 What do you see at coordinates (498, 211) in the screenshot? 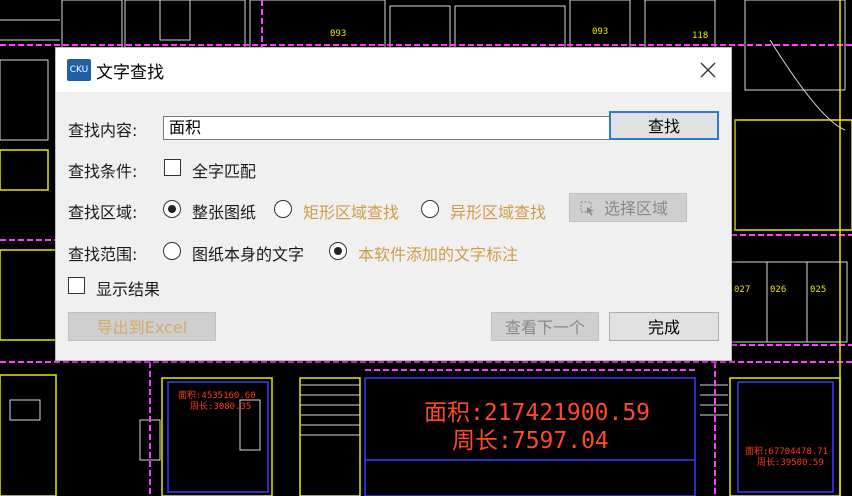
I see `region-irregular-label: 异形区域查找` at bounding box center [498, 211].